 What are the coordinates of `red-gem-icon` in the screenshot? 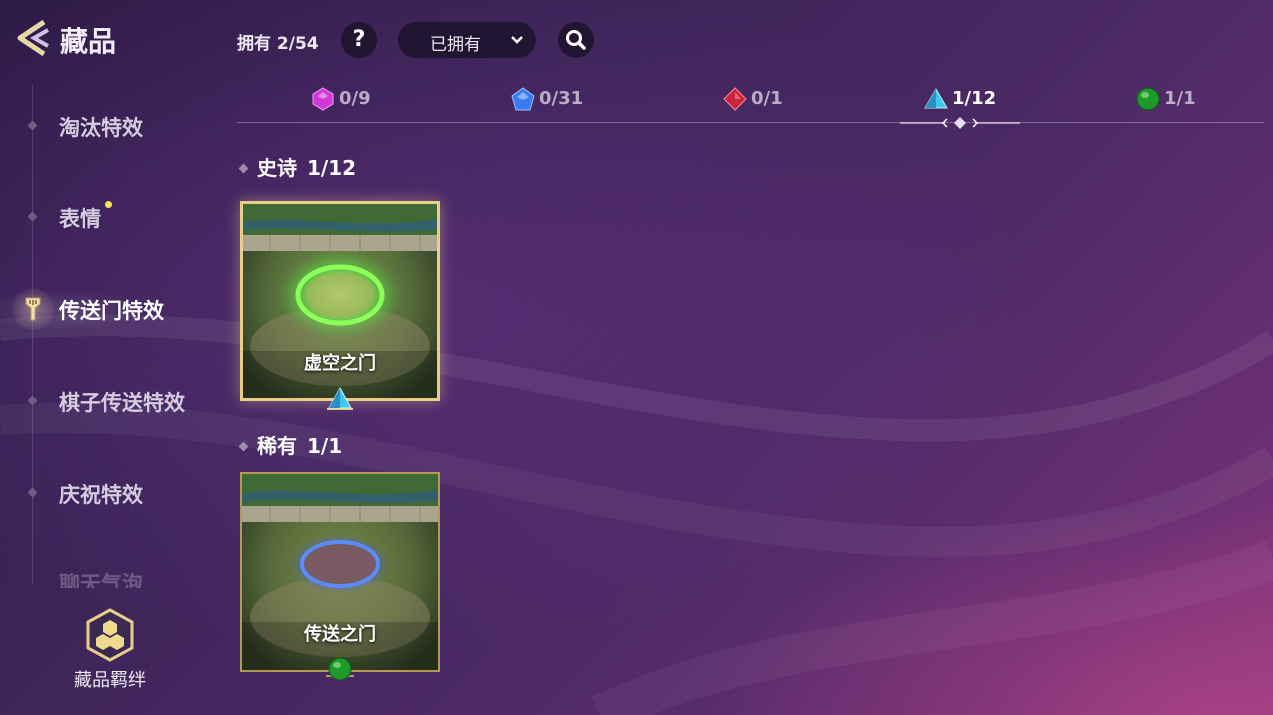 It's located at (735, 99).